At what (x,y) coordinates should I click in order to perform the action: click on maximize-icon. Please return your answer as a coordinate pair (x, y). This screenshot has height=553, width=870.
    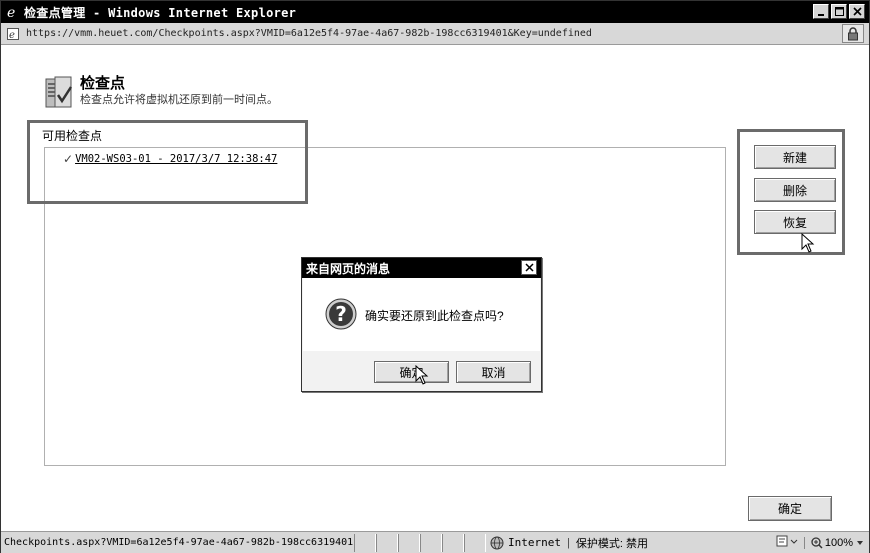
    Looking at the image, I should click on (839, 11).